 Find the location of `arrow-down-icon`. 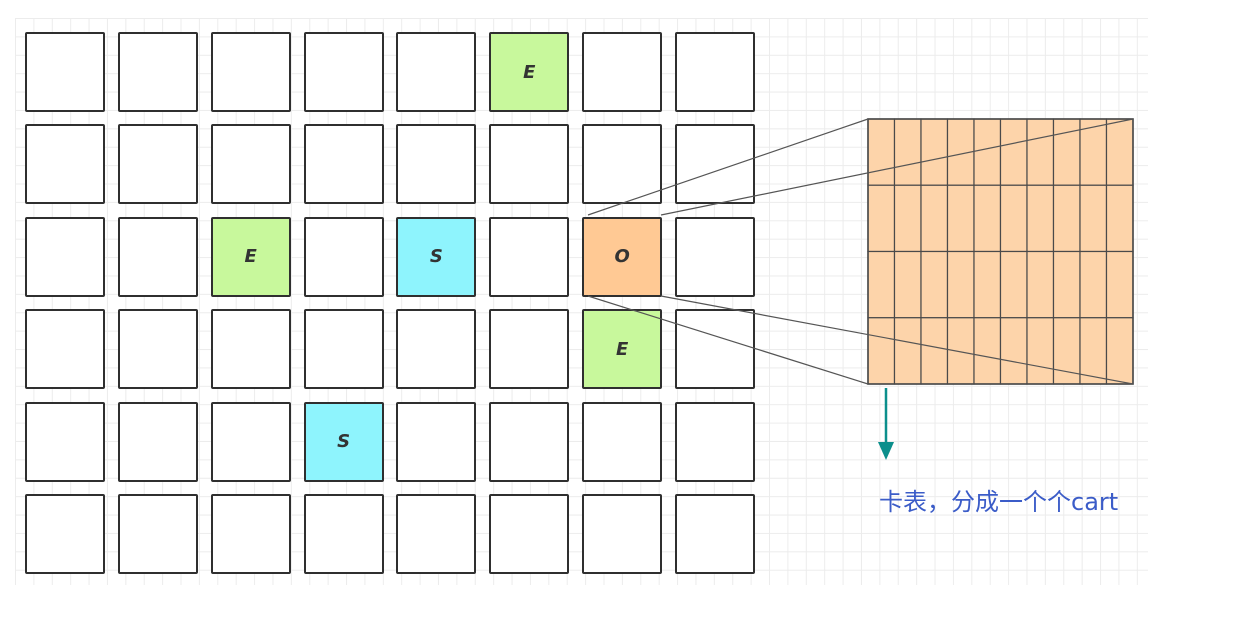

arrow-down-icon is located at coordinates (886, 424).